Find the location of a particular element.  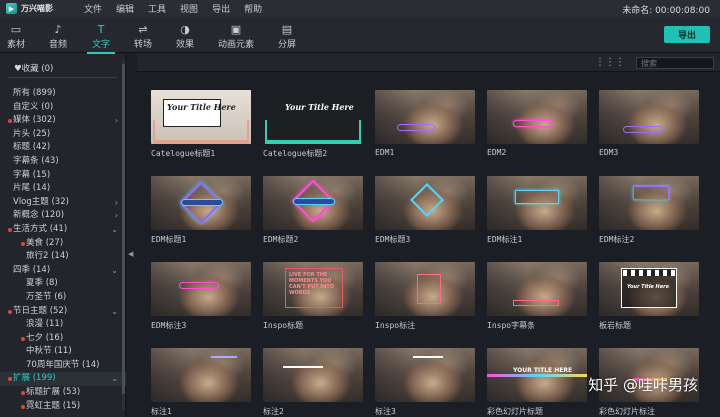

title-template-tile: Your Title Here Catelogue标题2 is located at coordinates (313, 124).